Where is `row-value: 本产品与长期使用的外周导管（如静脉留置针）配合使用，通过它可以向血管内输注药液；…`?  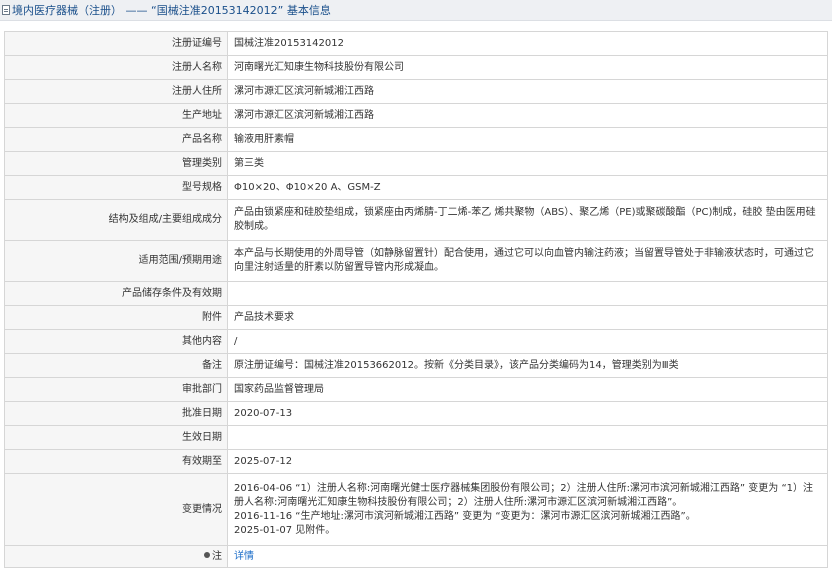
row-value: 本产品与长期使用的外周导管（如静脉留置针）配合使用，通过它可以向血管内输注药液；… is located at coordinates (527, 261).